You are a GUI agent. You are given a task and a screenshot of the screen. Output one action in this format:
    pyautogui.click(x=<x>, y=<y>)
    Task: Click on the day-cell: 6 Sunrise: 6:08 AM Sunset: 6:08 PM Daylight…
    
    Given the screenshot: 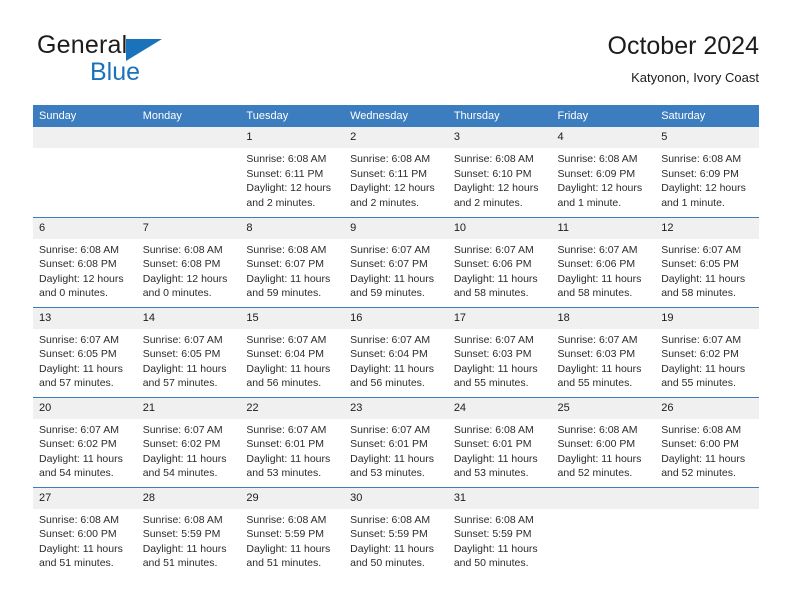 What is the action you would take?
    pyautogui.click(x=85, y=261)
    